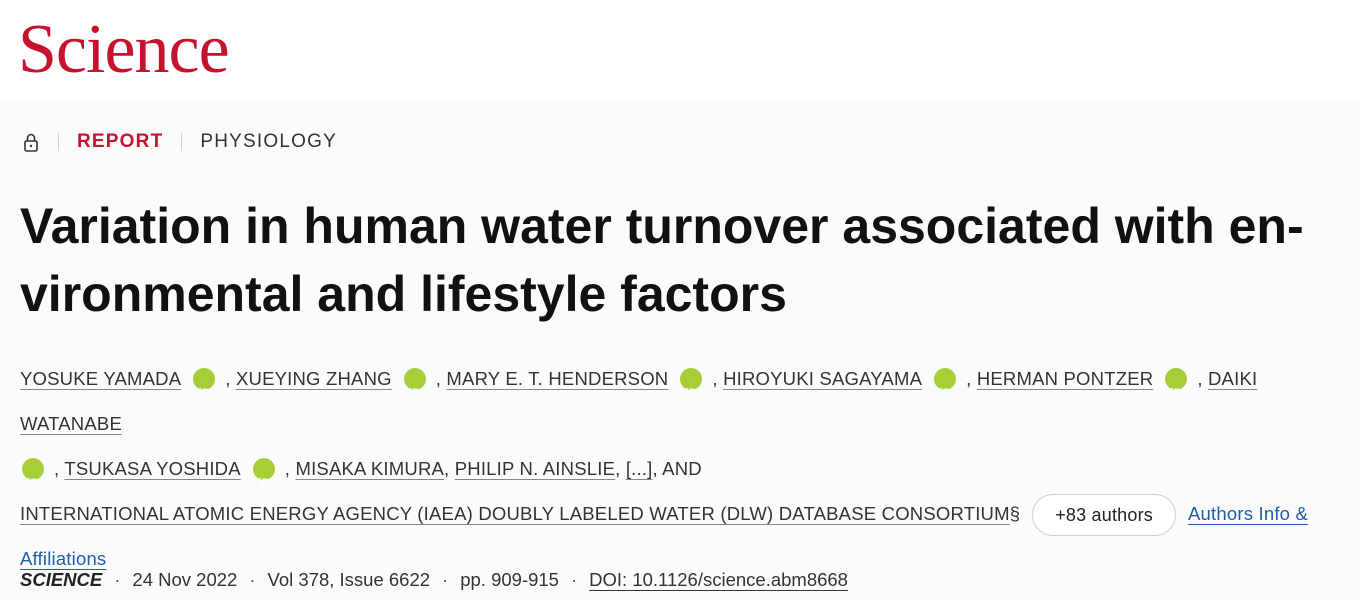  Describe the element at coordinates (677, 468) in the screenshot. I see `and-text: , AND` at that location.